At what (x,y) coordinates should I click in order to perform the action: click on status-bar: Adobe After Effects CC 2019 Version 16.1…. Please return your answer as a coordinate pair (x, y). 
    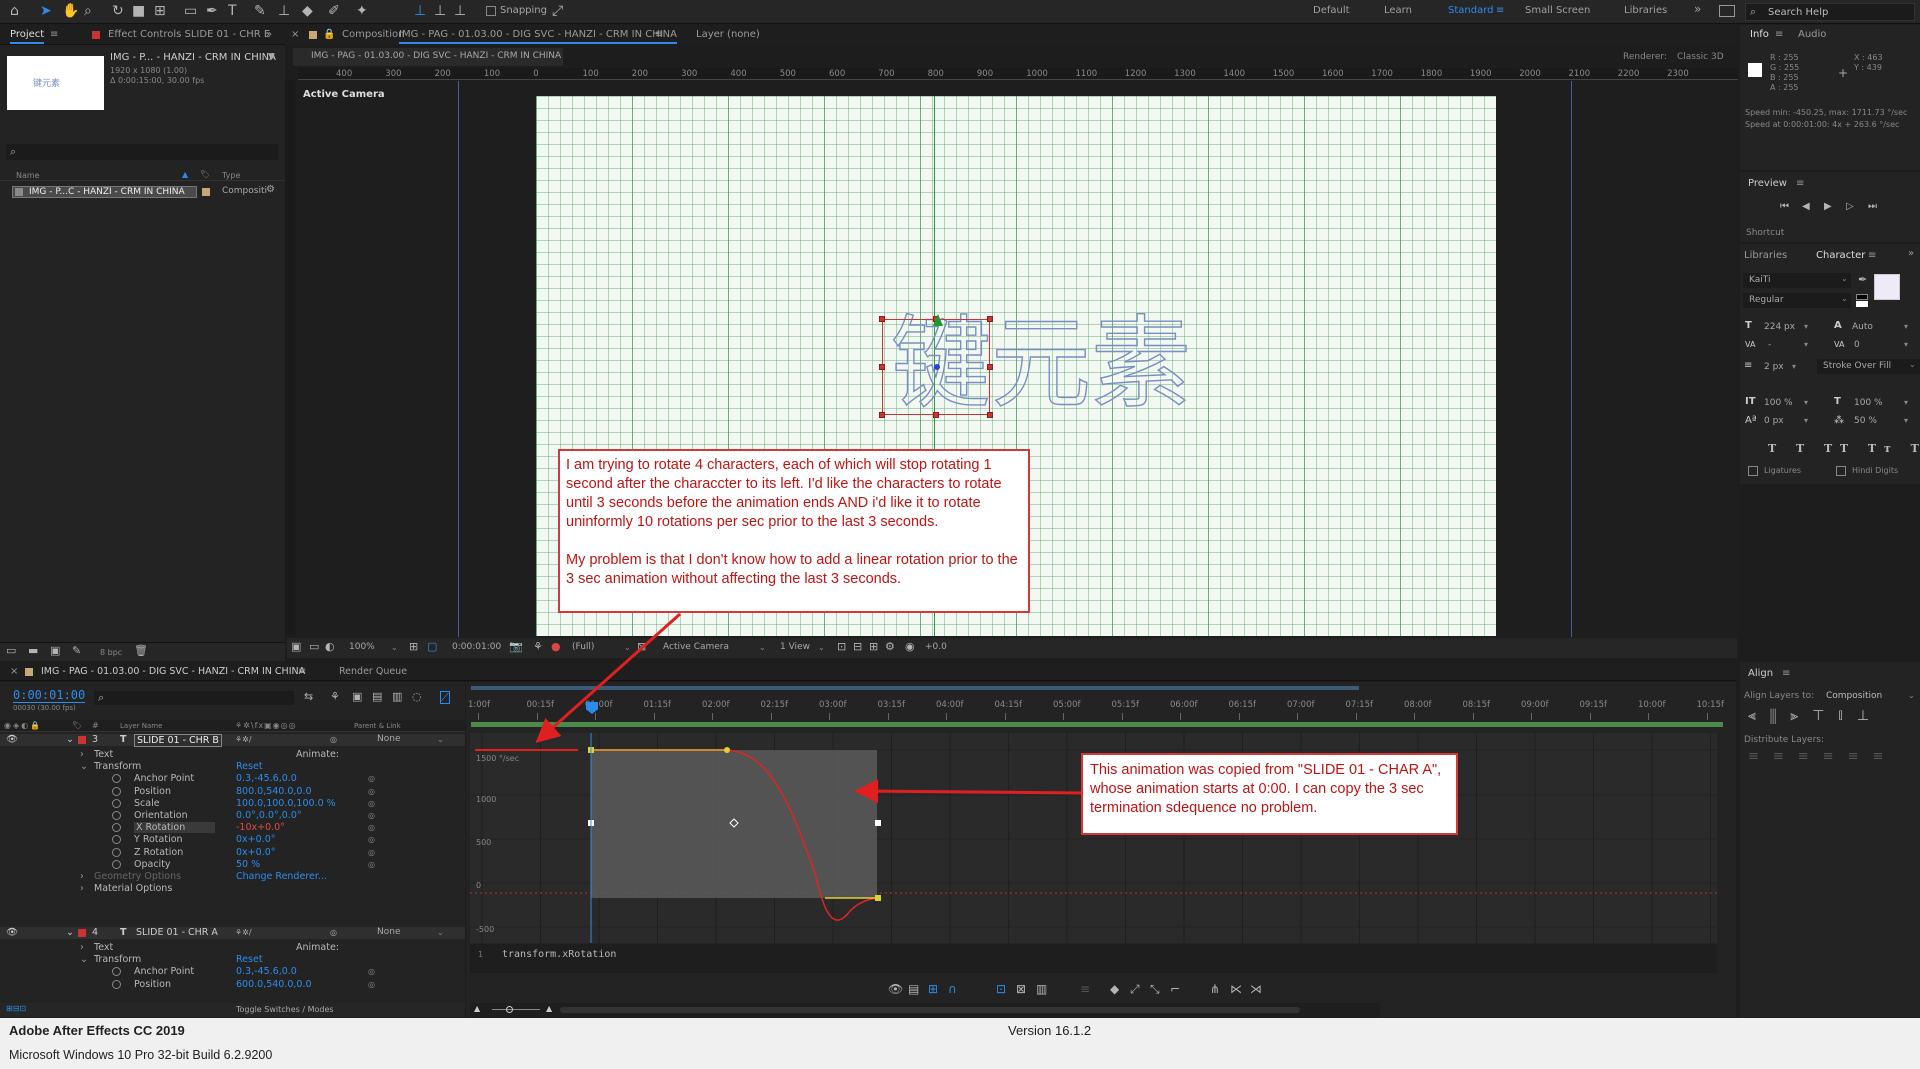
    Looking at the image, I should click on (960, 1043).